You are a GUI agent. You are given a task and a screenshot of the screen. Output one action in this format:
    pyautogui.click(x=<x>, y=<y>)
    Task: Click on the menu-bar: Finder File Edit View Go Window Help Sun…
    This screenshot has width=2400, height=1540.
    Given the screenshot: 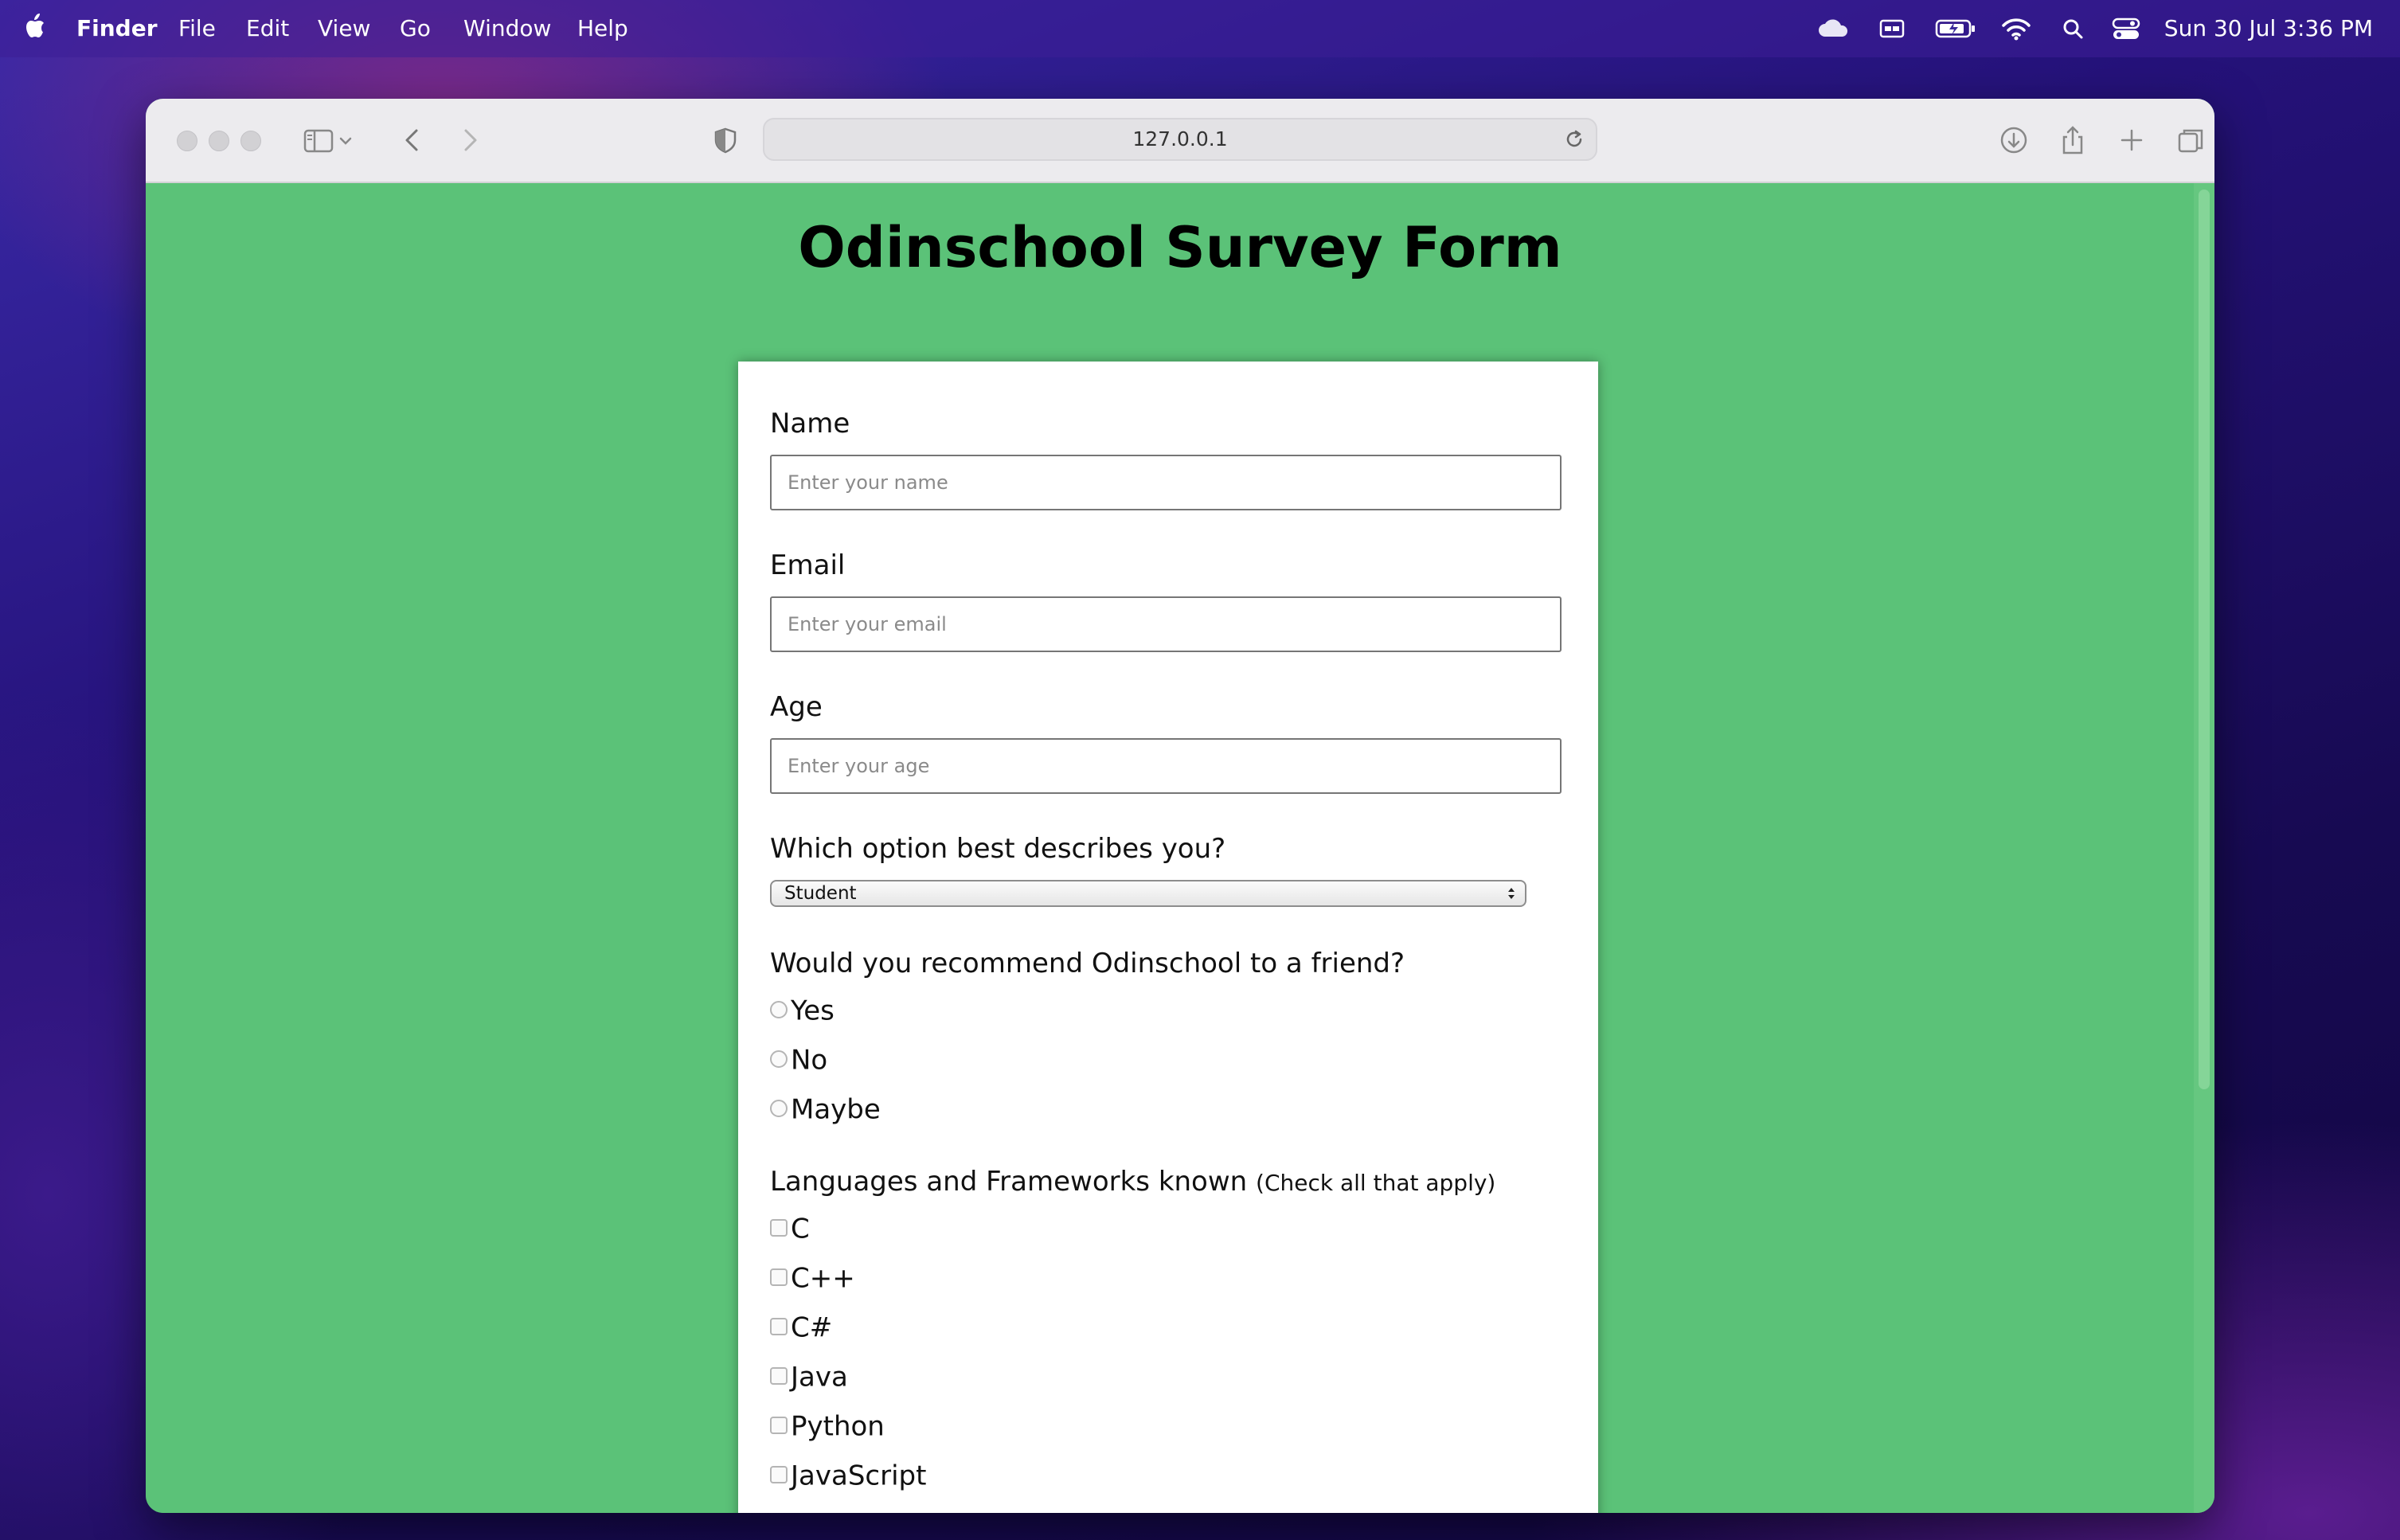 What is the action you would take?
    pyautogui.click(x=1200, y=28)
    